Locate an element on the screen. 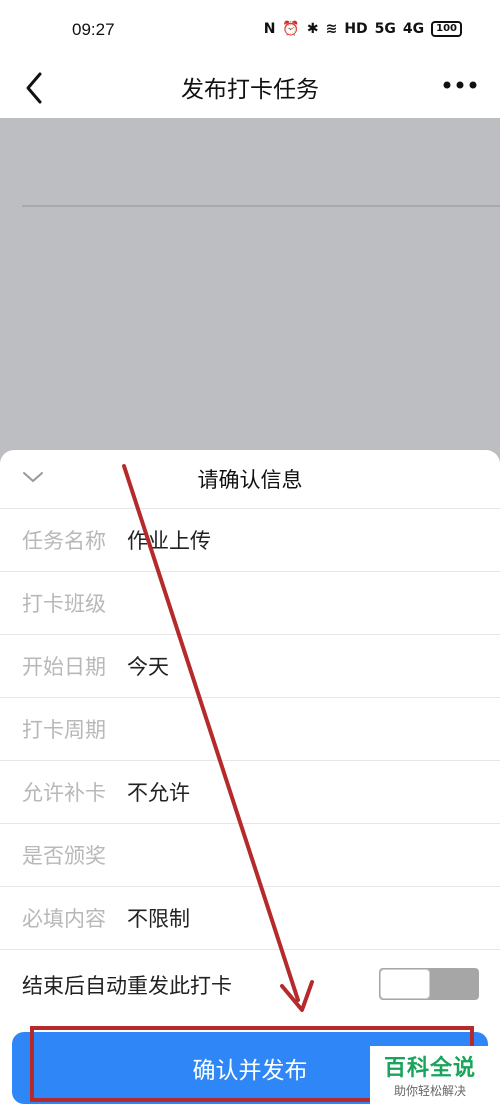 The width and height of the screenshot is (500, 1111). info-row-makeup: 允许补卡 不允许 is located at coordinates (250, 791).